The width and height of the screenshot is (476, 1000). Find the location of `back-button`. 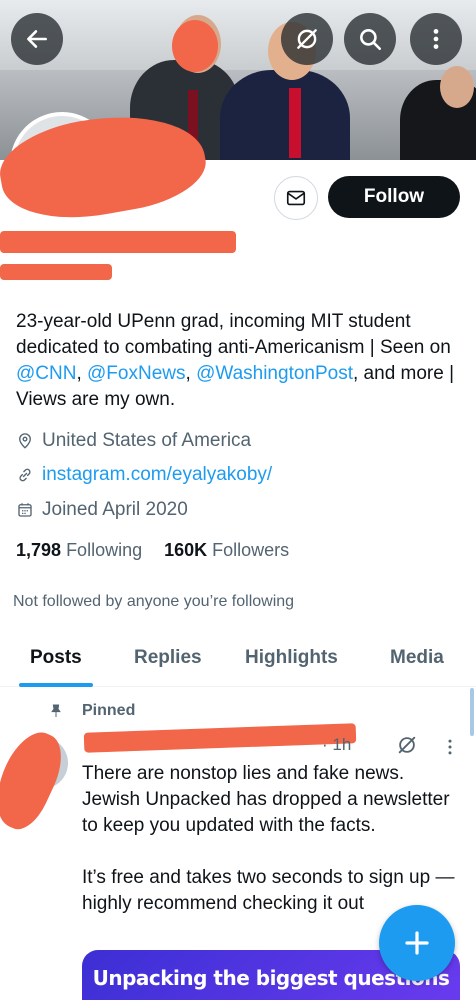

back-button is located at coordinates (37, 39).